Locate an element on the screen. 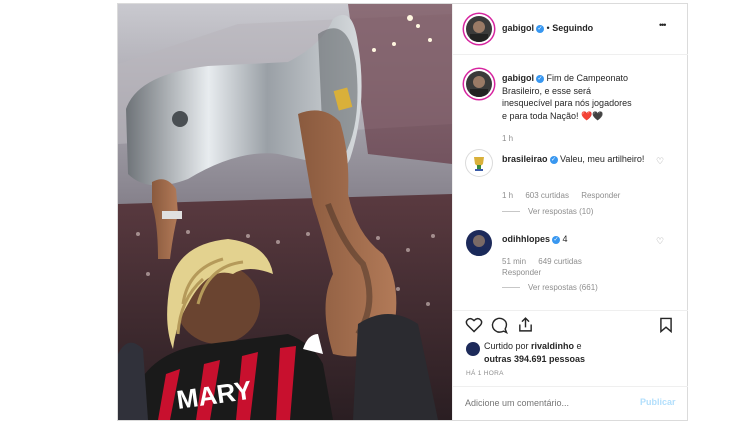 The width and height of the screenshot is (750, 421). comment-2-time: 51 min is located at coordinates (514, 261).